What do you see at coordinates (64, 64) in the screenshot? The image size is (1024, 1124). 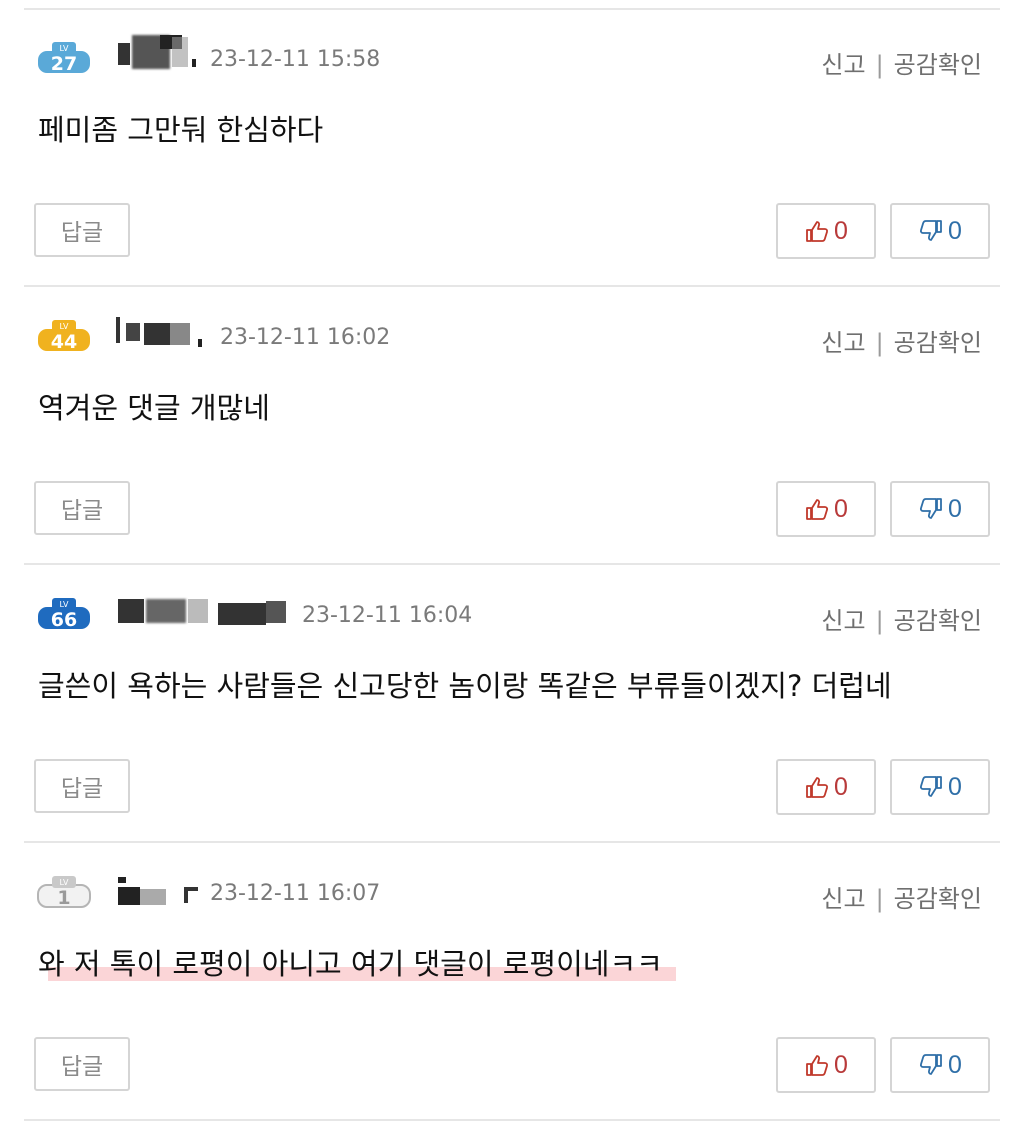 I see `svg-text: 27` at bounding box center [64, 64].